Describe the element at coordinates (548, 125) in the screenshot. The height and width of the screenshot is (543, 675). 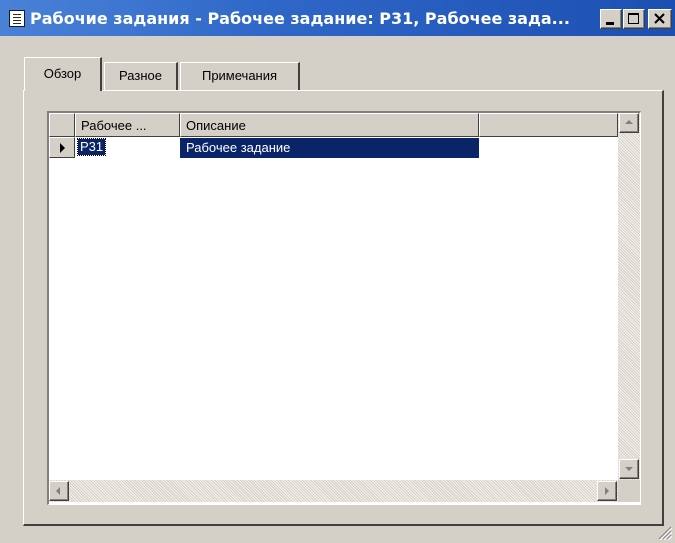
I see `column-header-empty` at that location.